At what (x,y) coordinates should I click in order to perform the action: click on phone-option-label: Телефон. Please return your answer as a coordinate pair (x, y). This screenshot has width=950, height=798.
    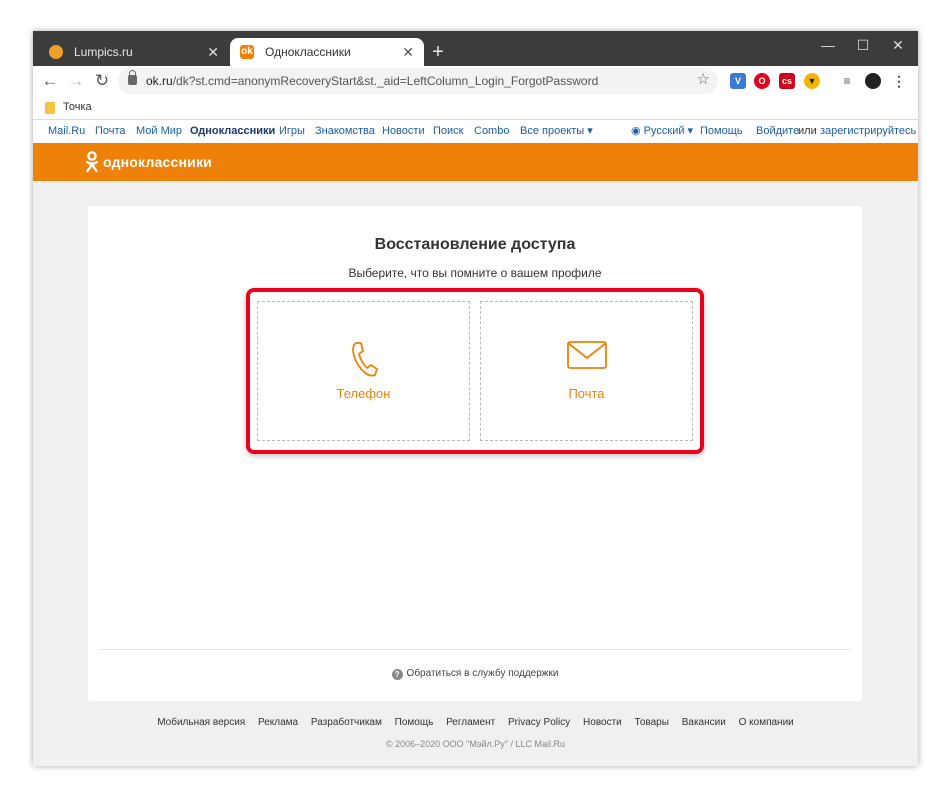
    Looking at the image, I should click on (363, 393).